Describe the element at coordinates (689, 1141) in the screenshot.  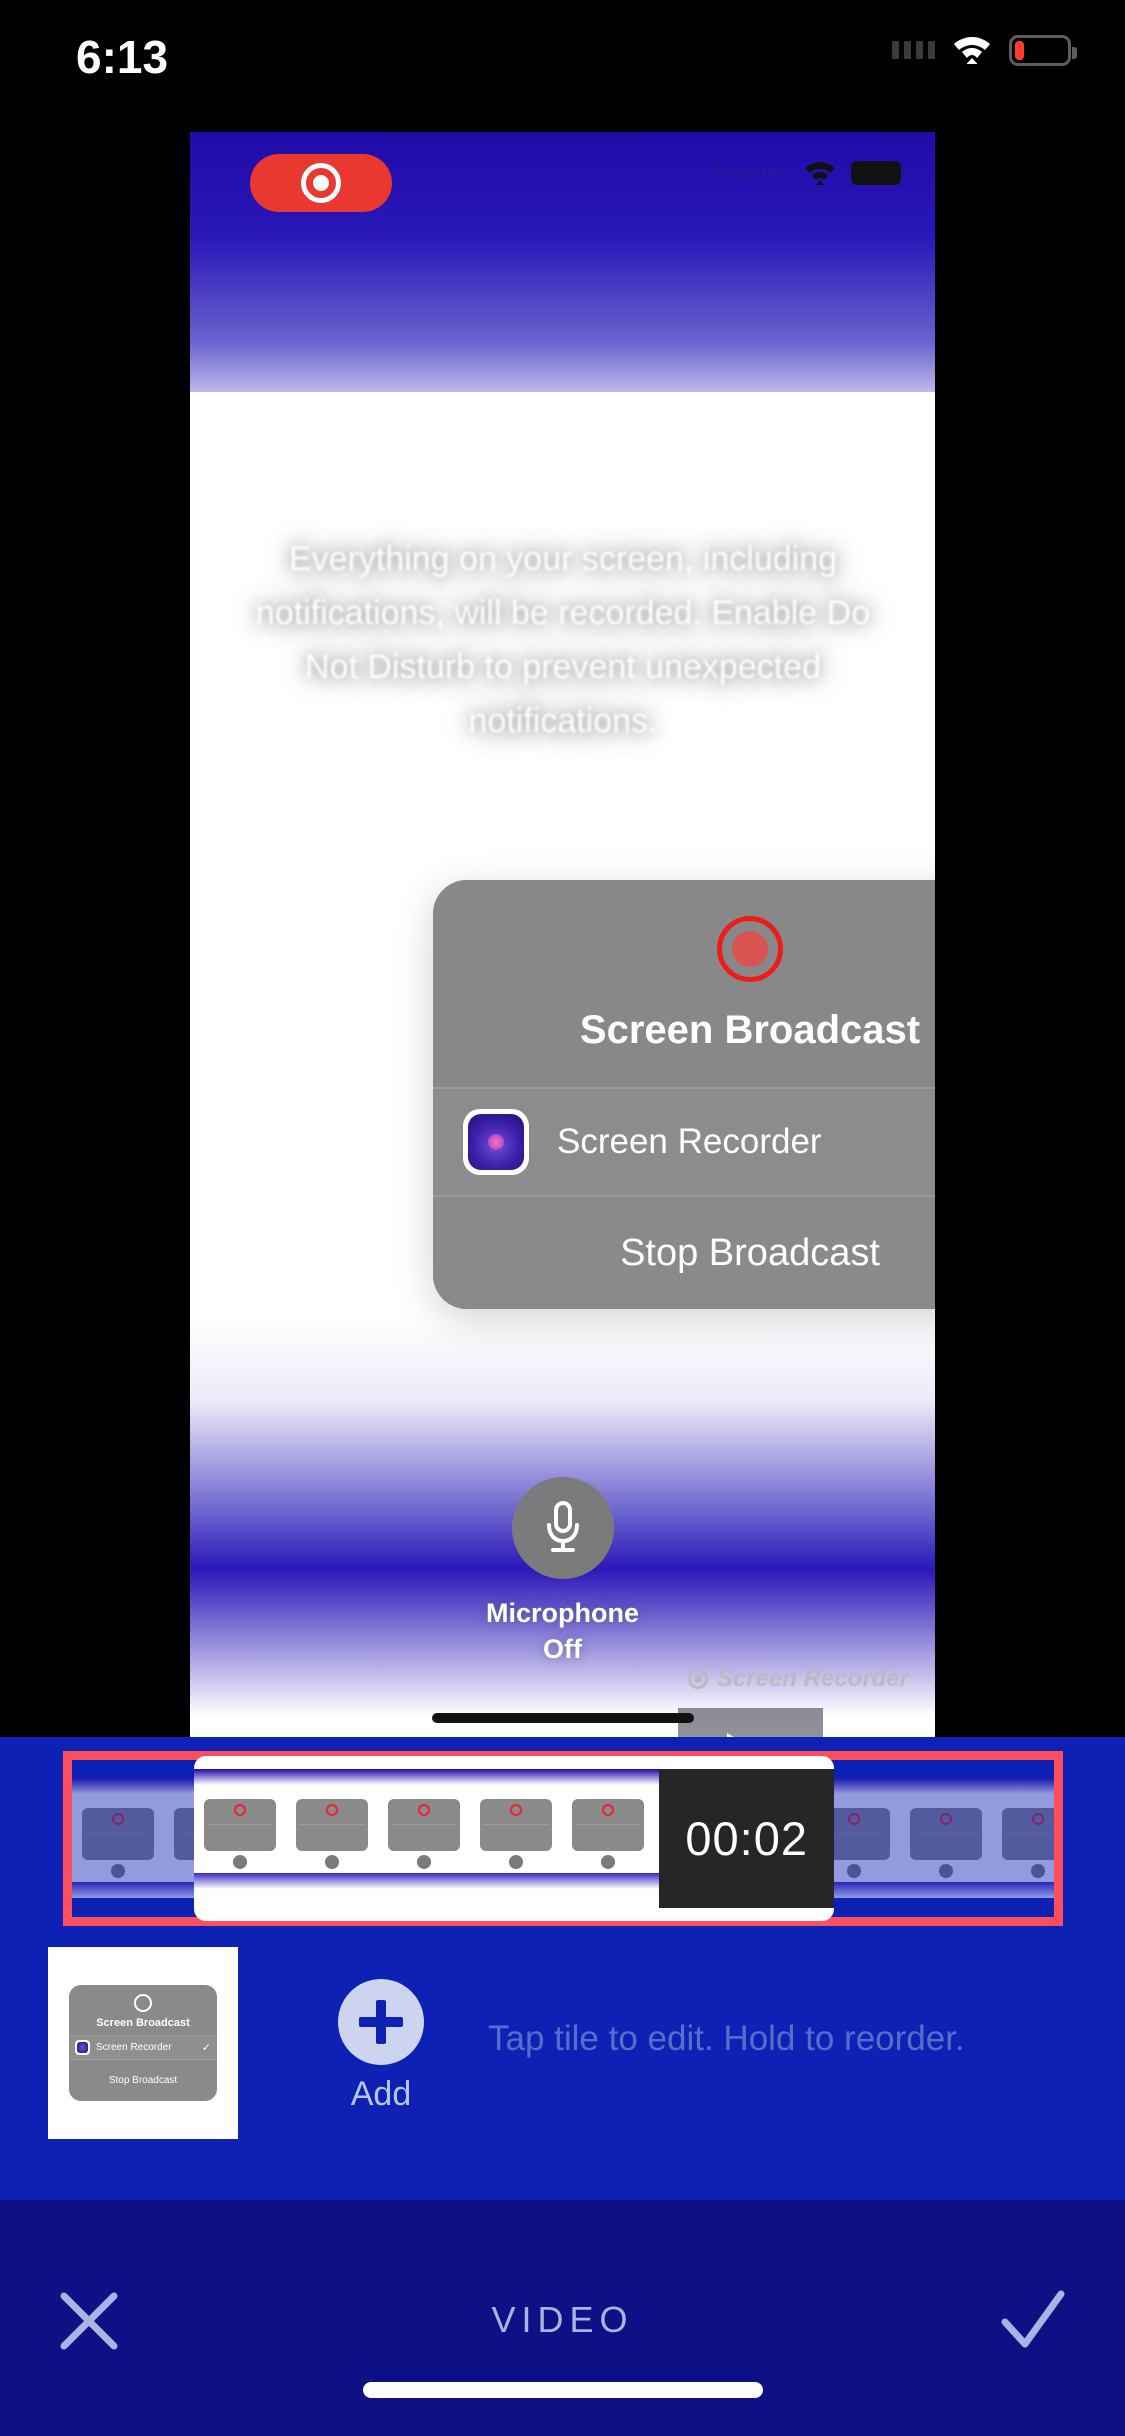
I see `broadcast-app-label: Screen Recorder` at that location.